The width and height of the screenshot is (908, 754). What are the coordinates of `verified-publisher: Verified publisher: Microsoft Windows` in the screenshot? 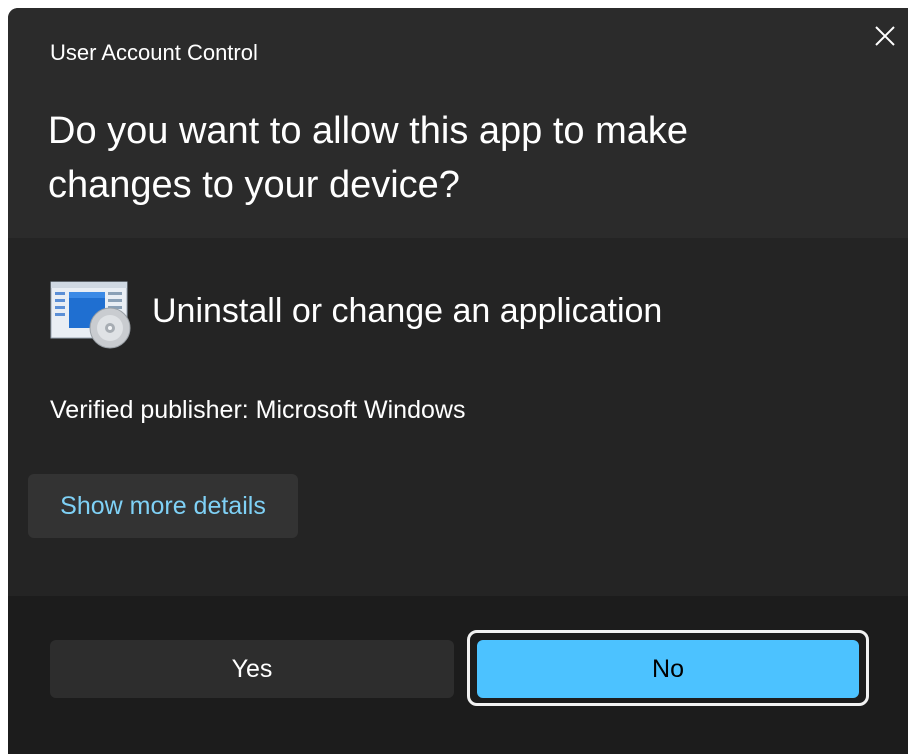 It's located at (258, 410).